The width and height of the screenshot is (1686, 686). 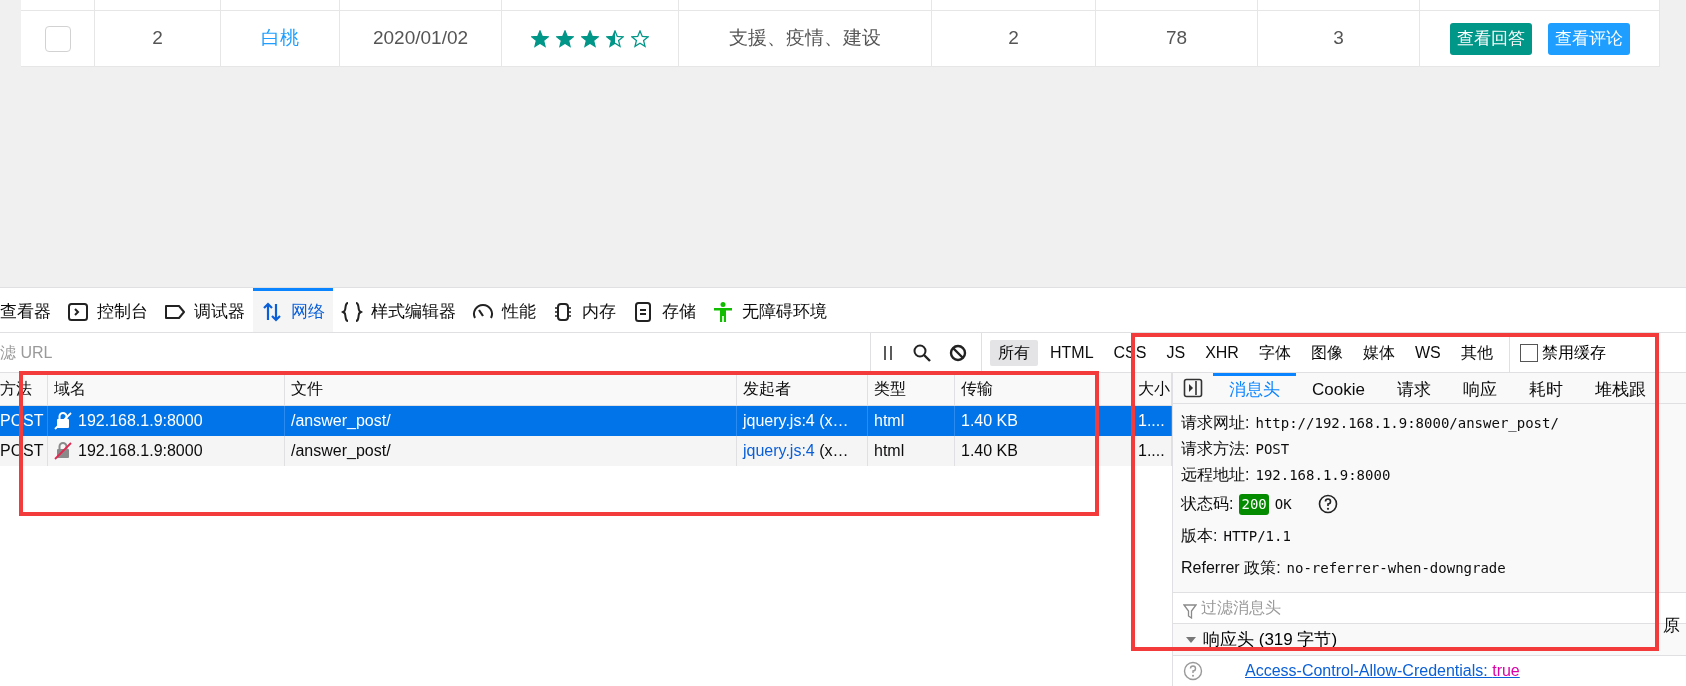 I want to click on devtools-tab: 内存, so click(x=584, y=310).